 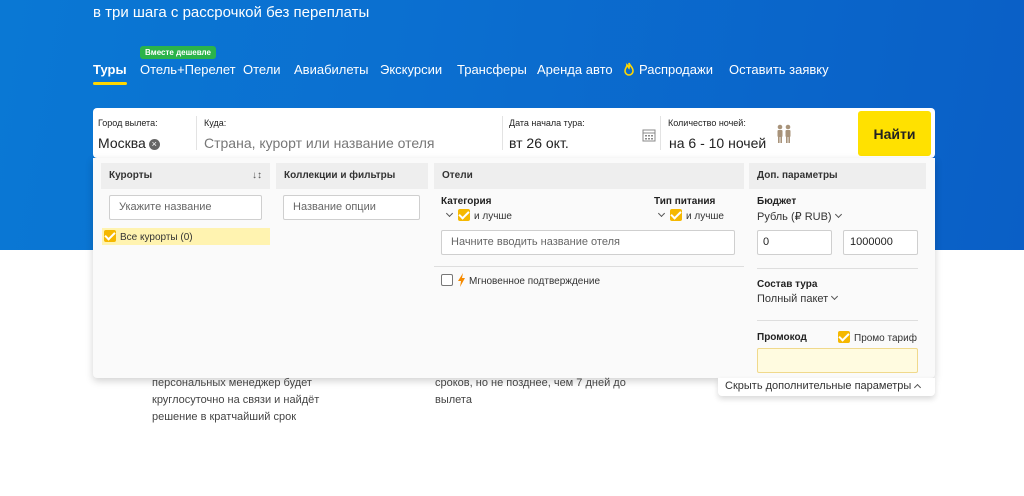 What do you see at coordinates (885, 338) in the screenshot?
I see `promo-tariff-label: Промо тариф` at bounding box center [885, 338].